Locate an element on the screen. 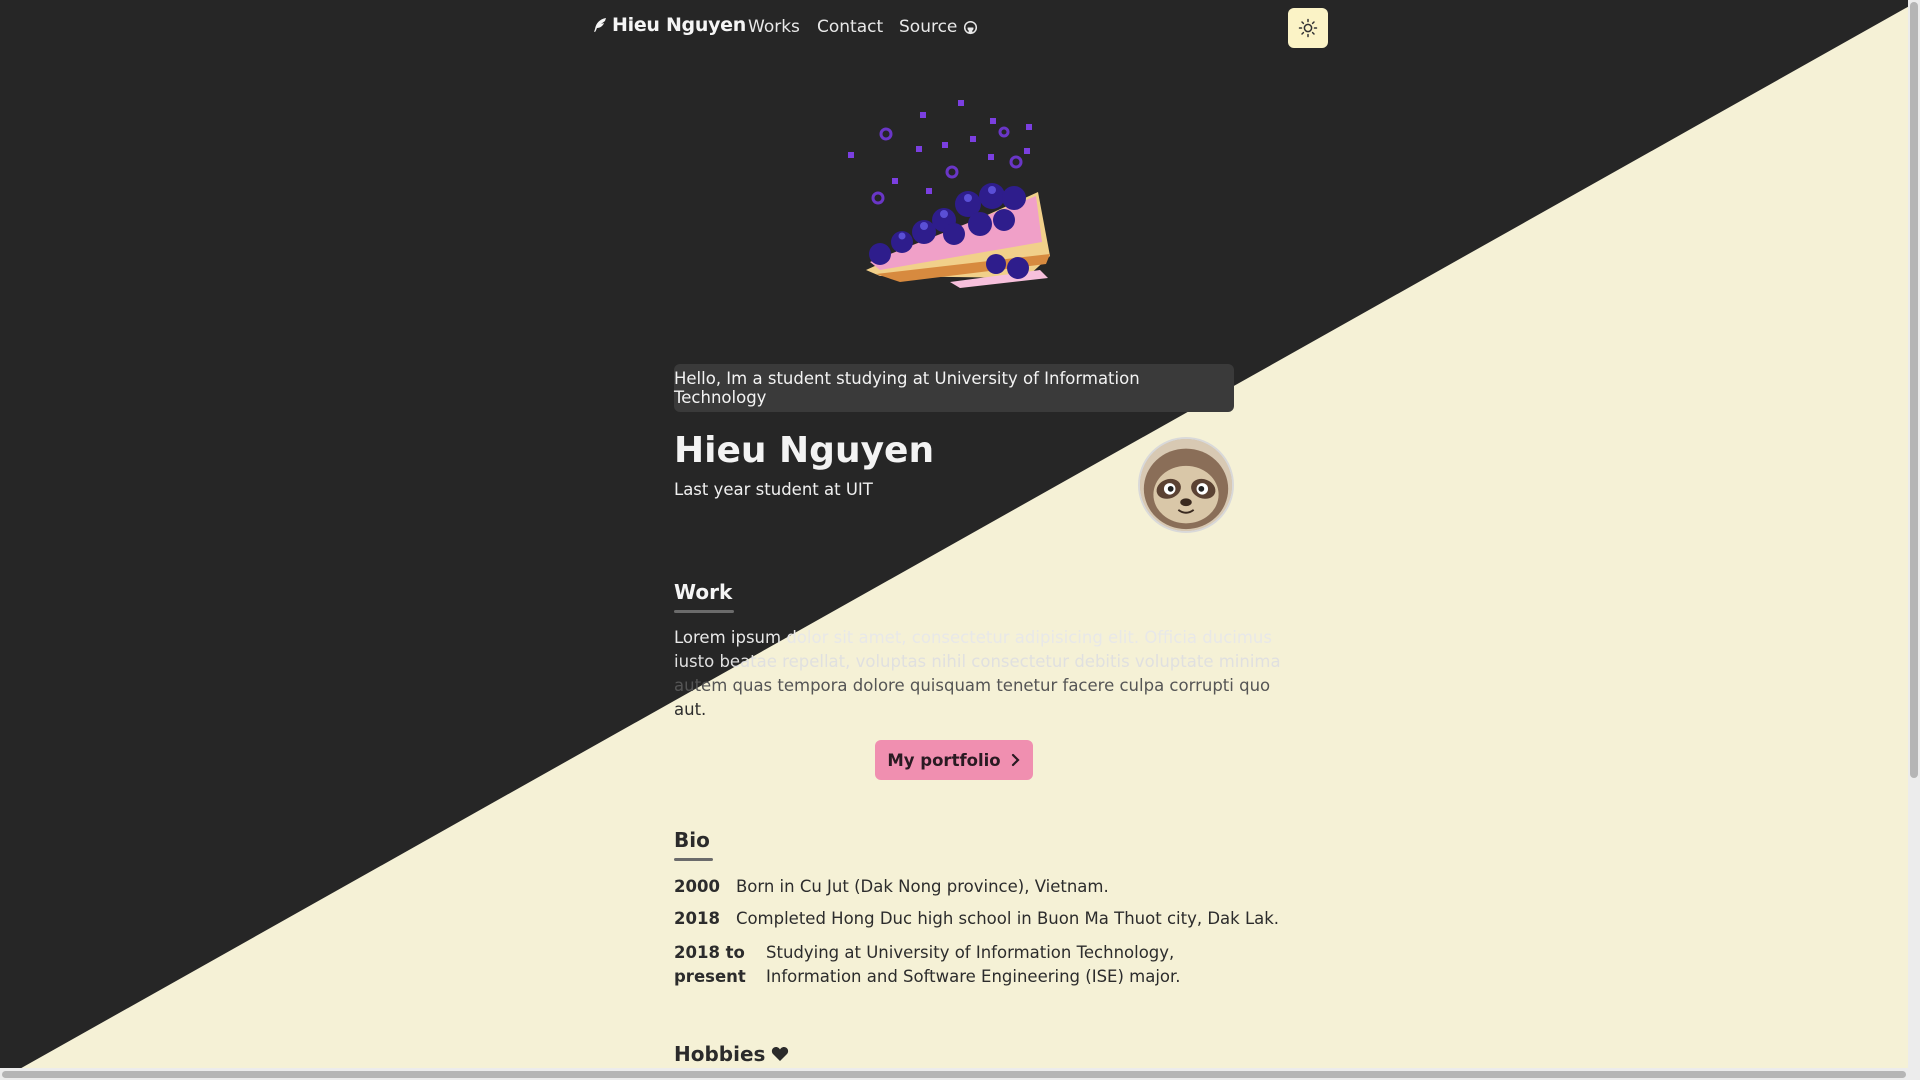 This screenshot has width=1920, height=1080. navbar: Hieu Nguyen Works Contact Source is located at coordinates (960, 28).